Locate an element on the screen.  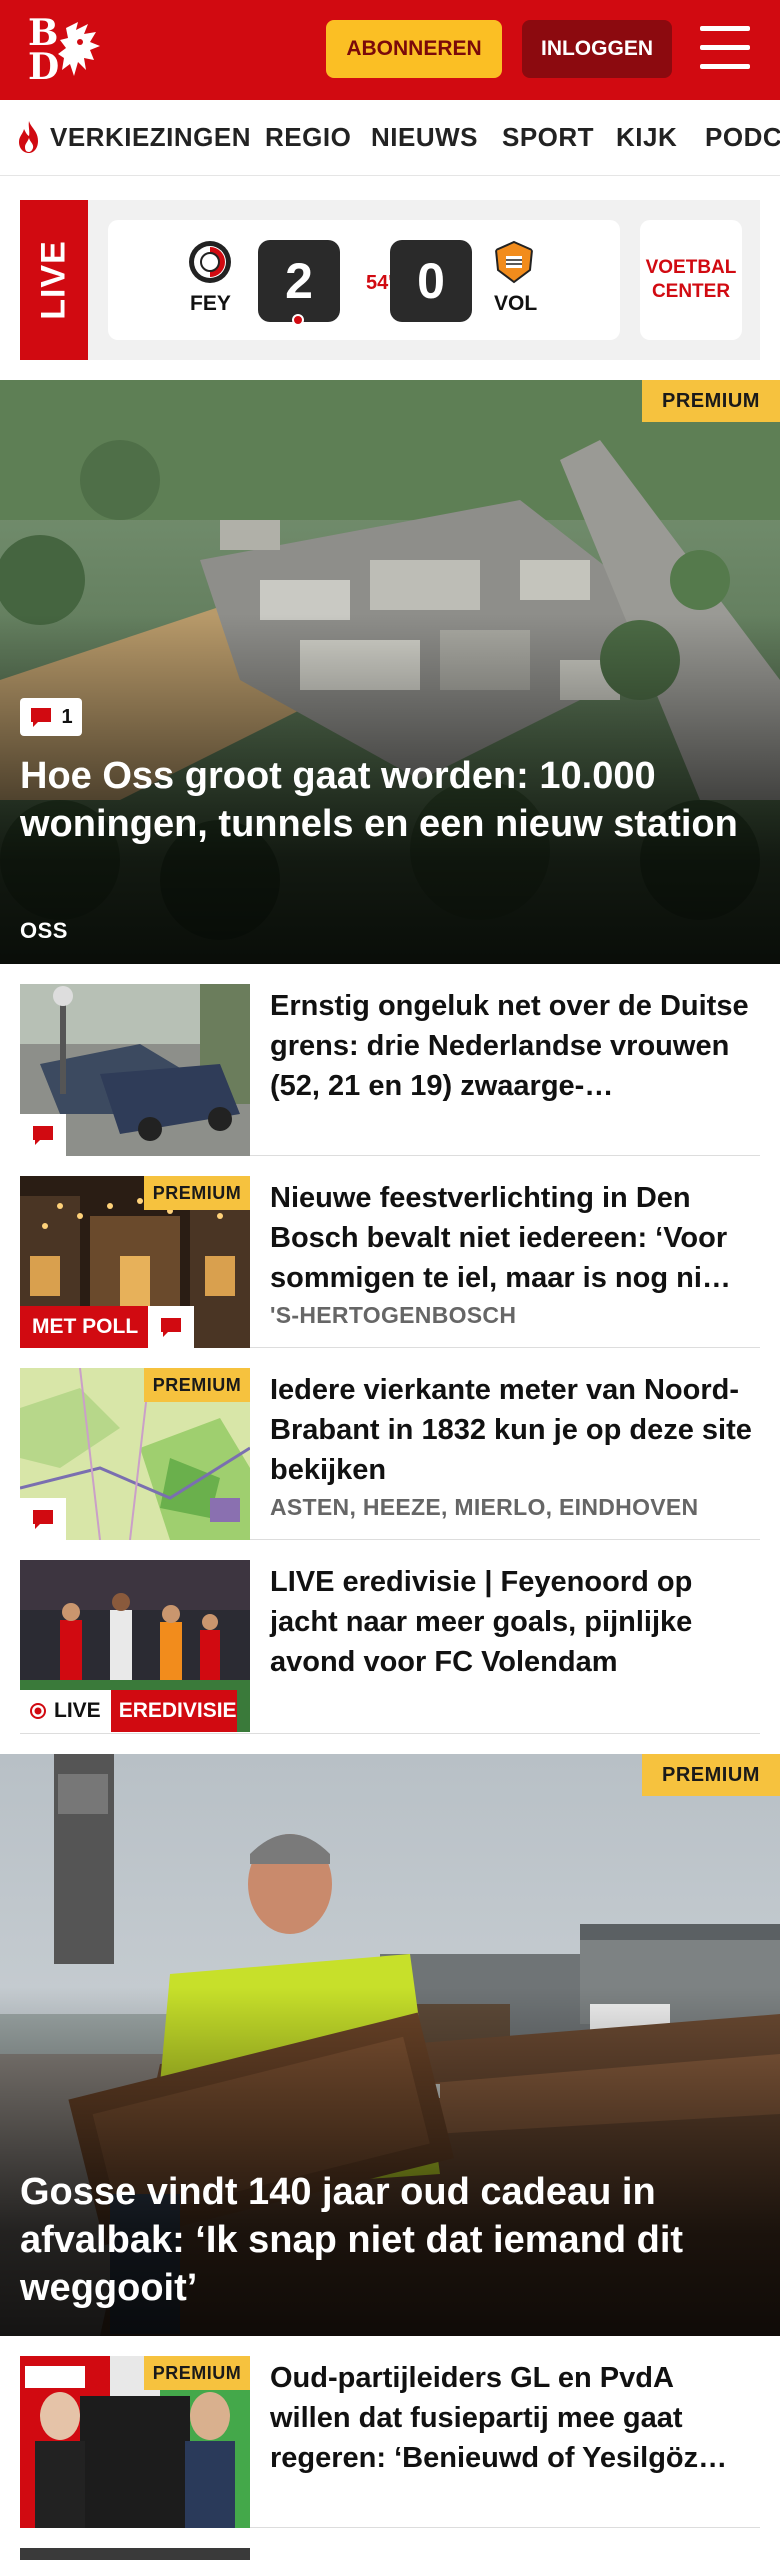
nav-item-regio: REGIO is located at coordinates (308, 137).